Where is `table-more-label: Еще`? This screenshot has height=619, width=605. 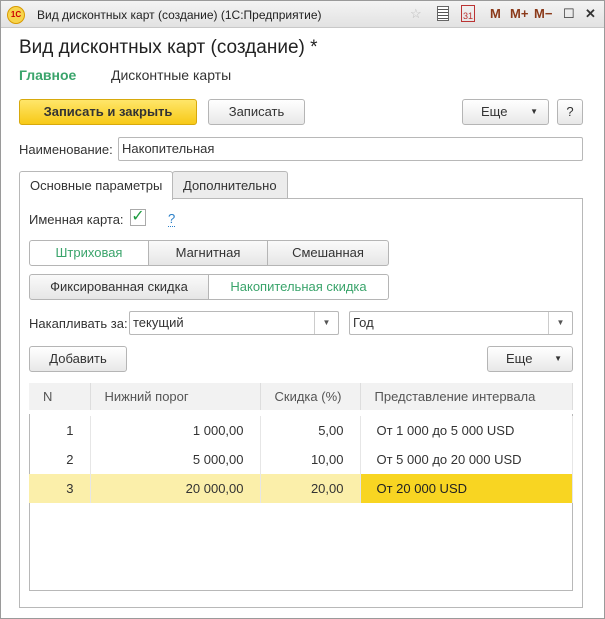 table-more-label: Еще is located at coordinates (519, 358).